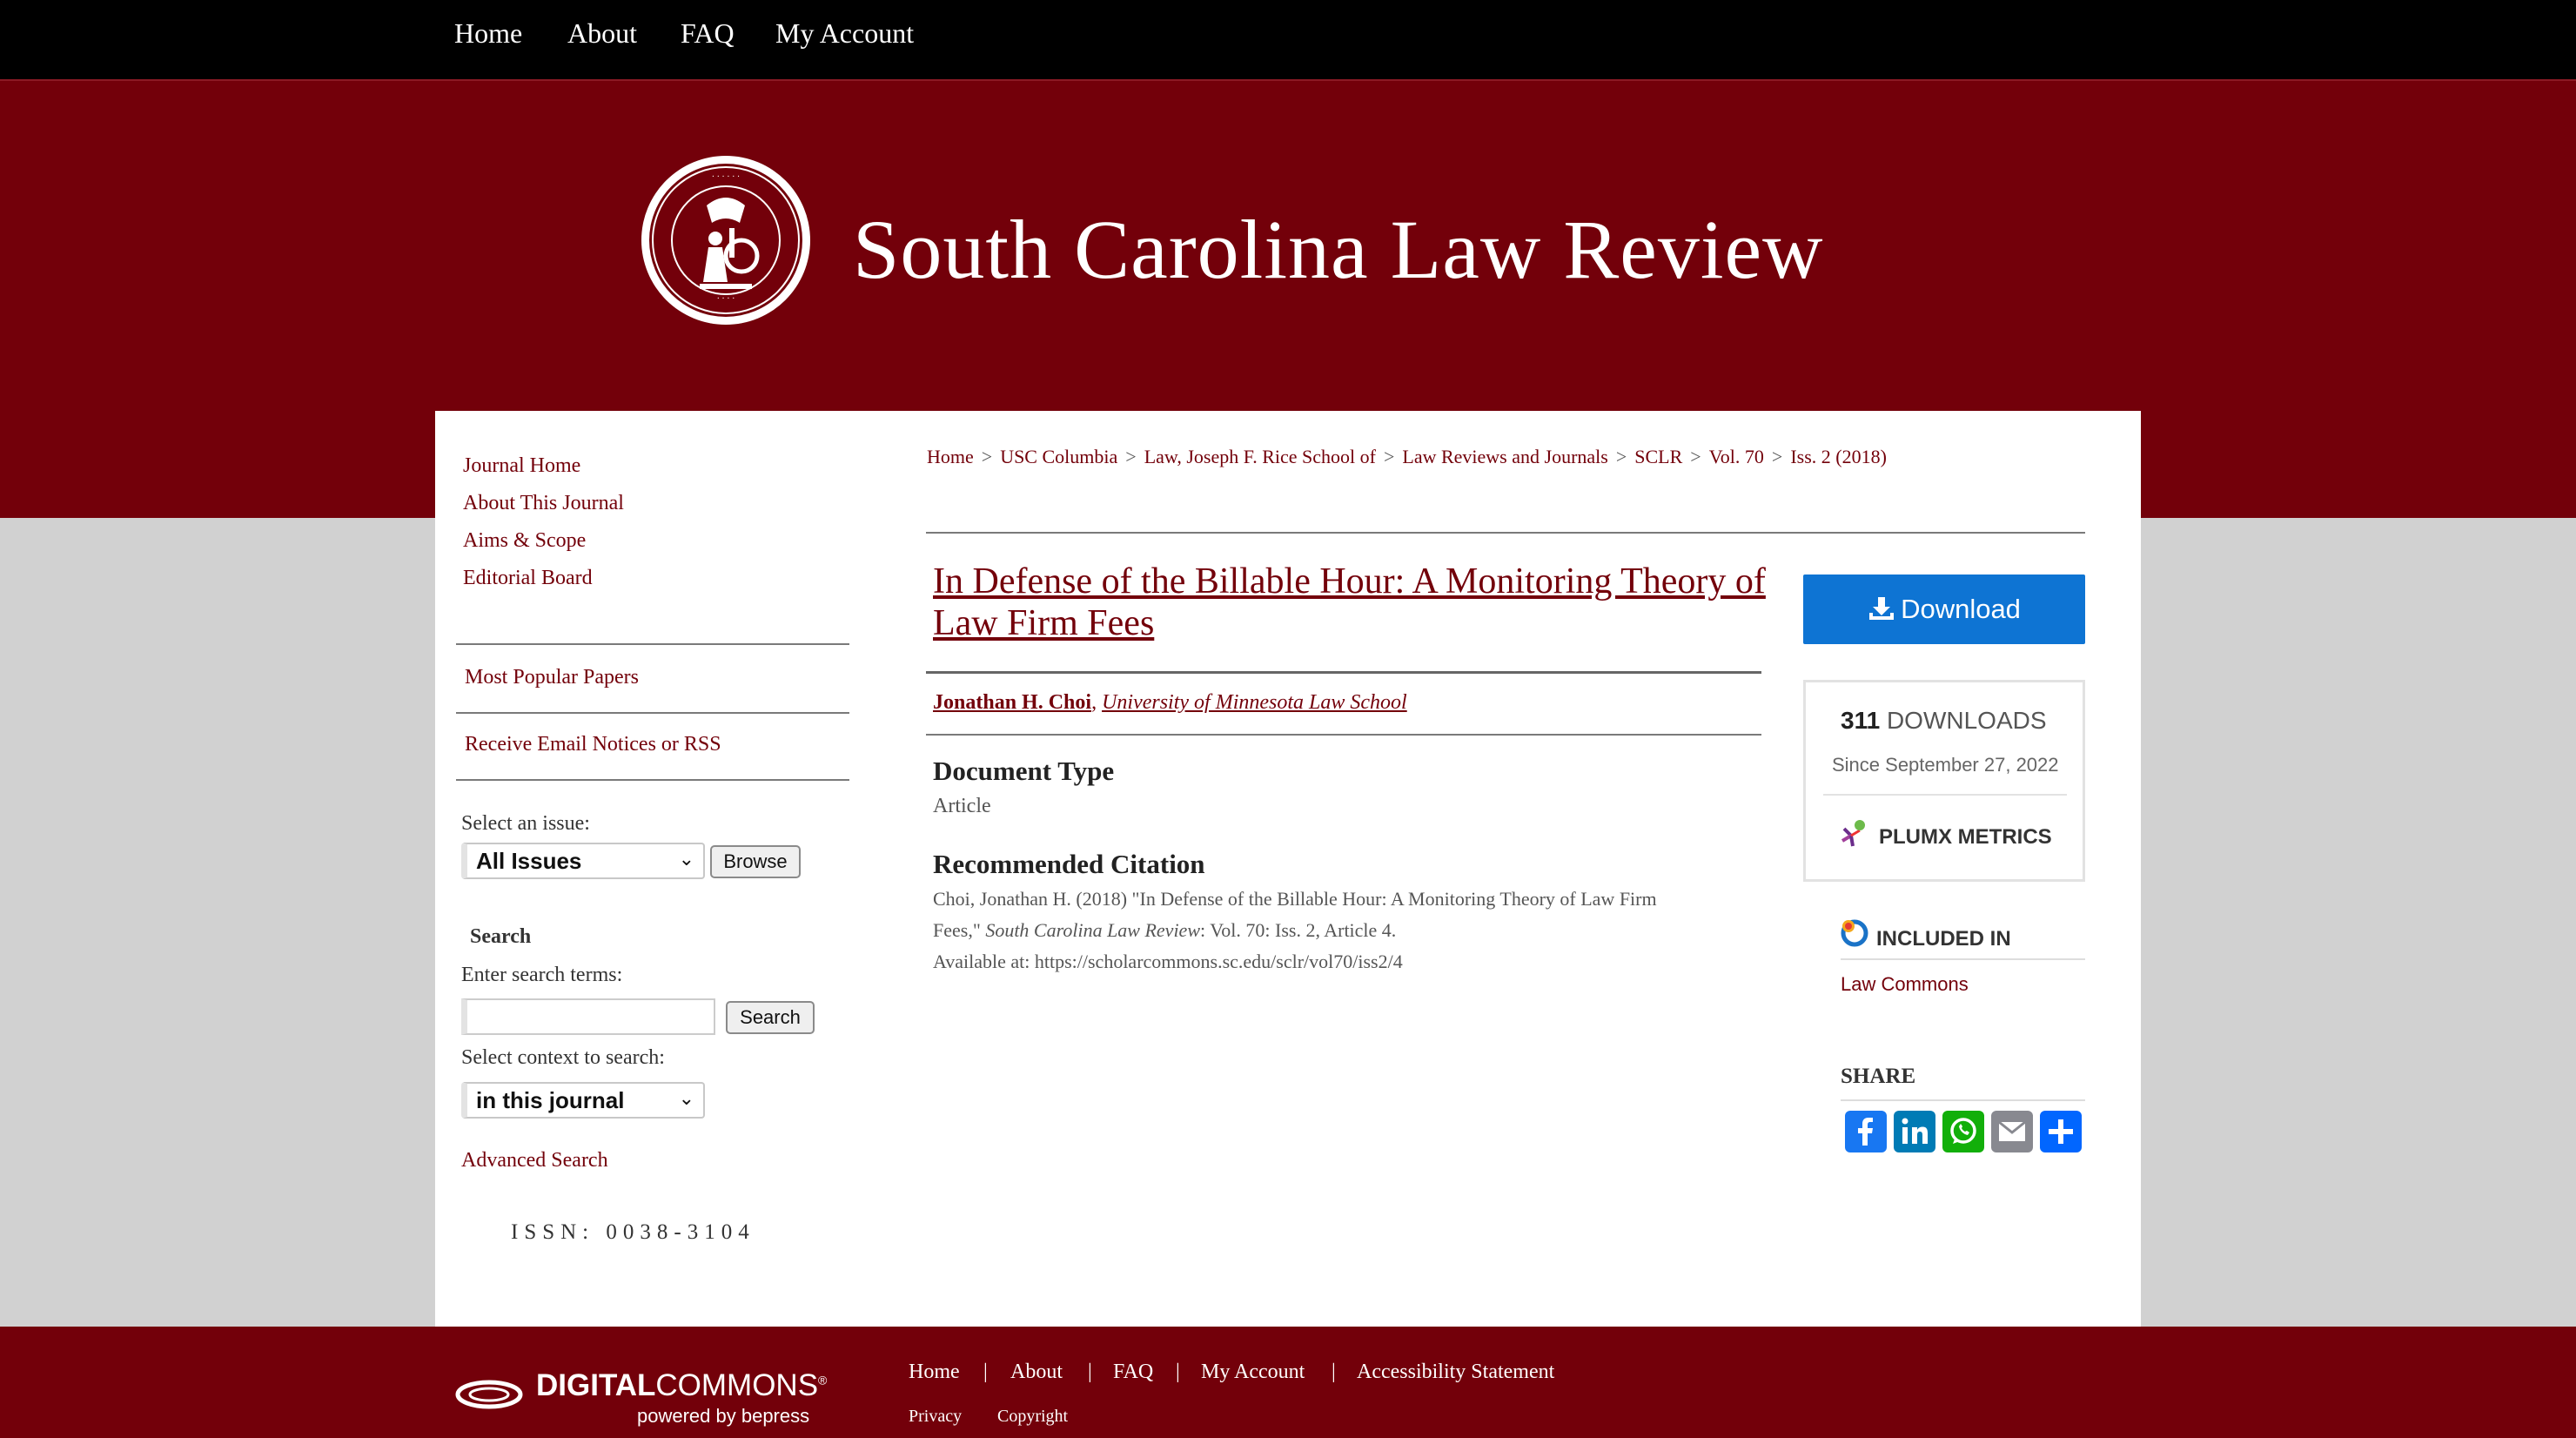 This screenshot has height=1438, width=2576. What do you see at coordinates (542, 975) in the screenshot?
I see `search-terms-label: Enter search terms:` at bounding box center [542, 975].